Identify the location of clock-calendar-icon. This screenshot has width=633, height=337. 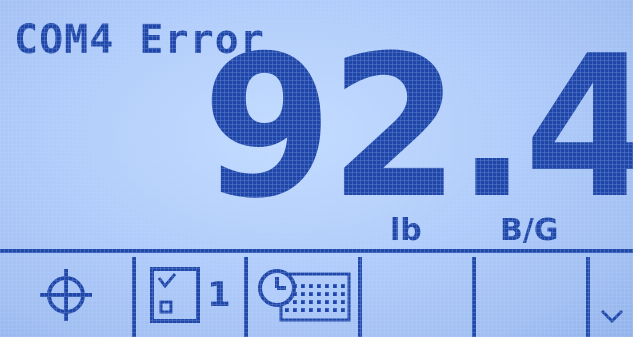
(304, 295).